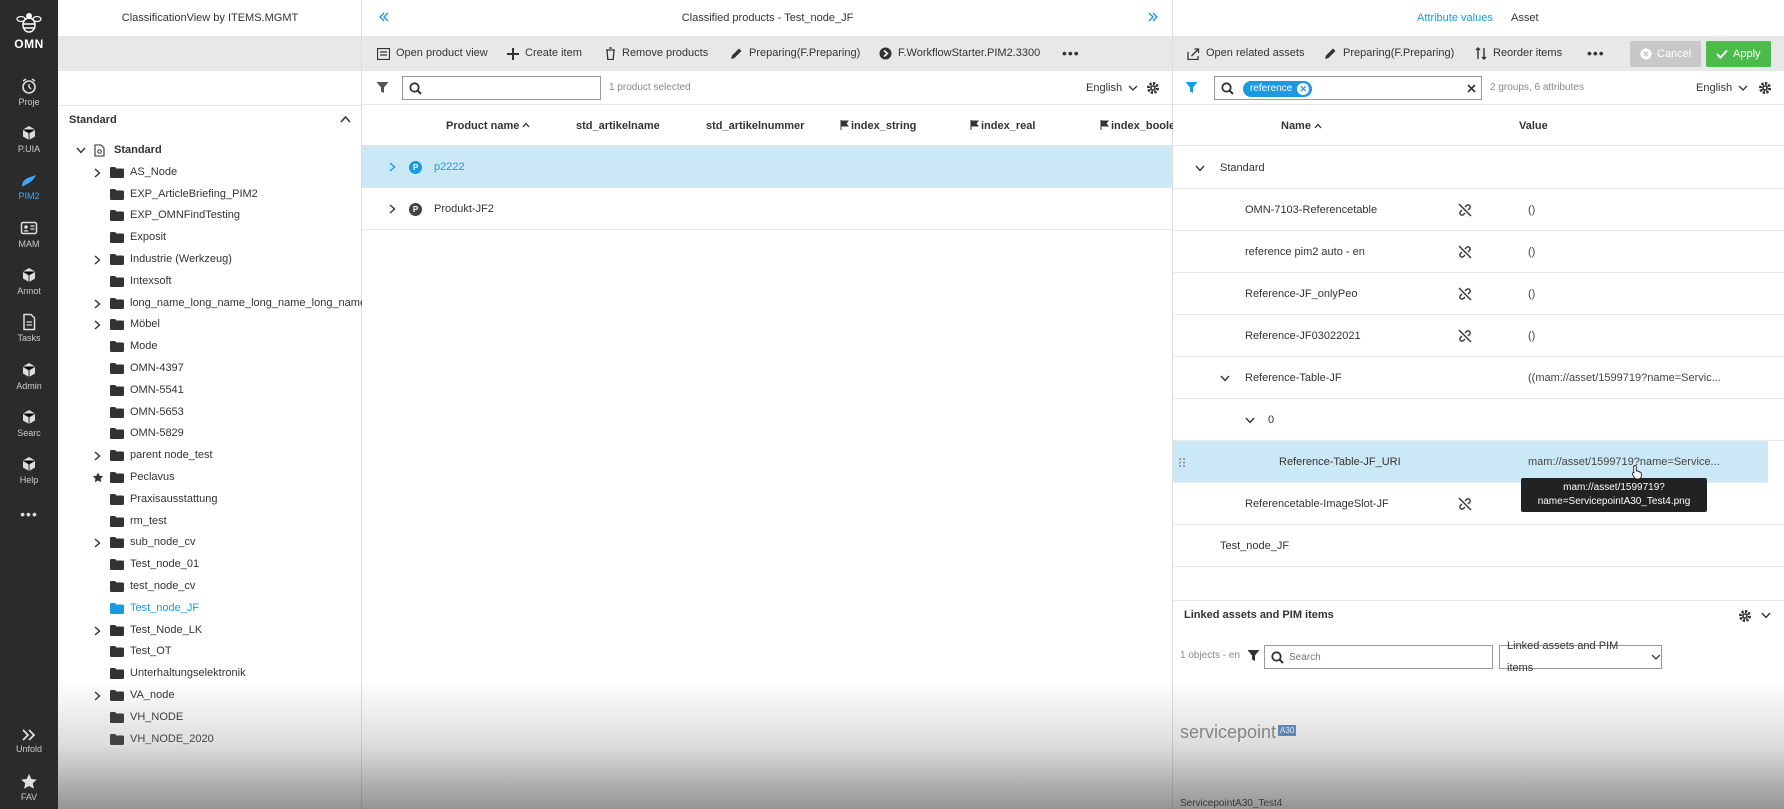 The image size is (1784, 809). What do you see at coordinates (1518, 53) in the screenshot?
I see `reorder-items-button: Reorder items` at bounding box center [1518, 53].